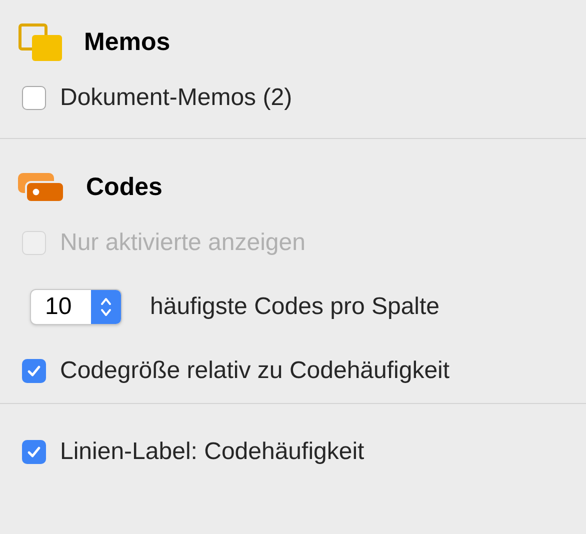 The width and height of the screenshot is (586, 534). What do you see at coordinates (41, 43) in the screenshot?
I see `memo-icon` at bounding box center [41, 43].